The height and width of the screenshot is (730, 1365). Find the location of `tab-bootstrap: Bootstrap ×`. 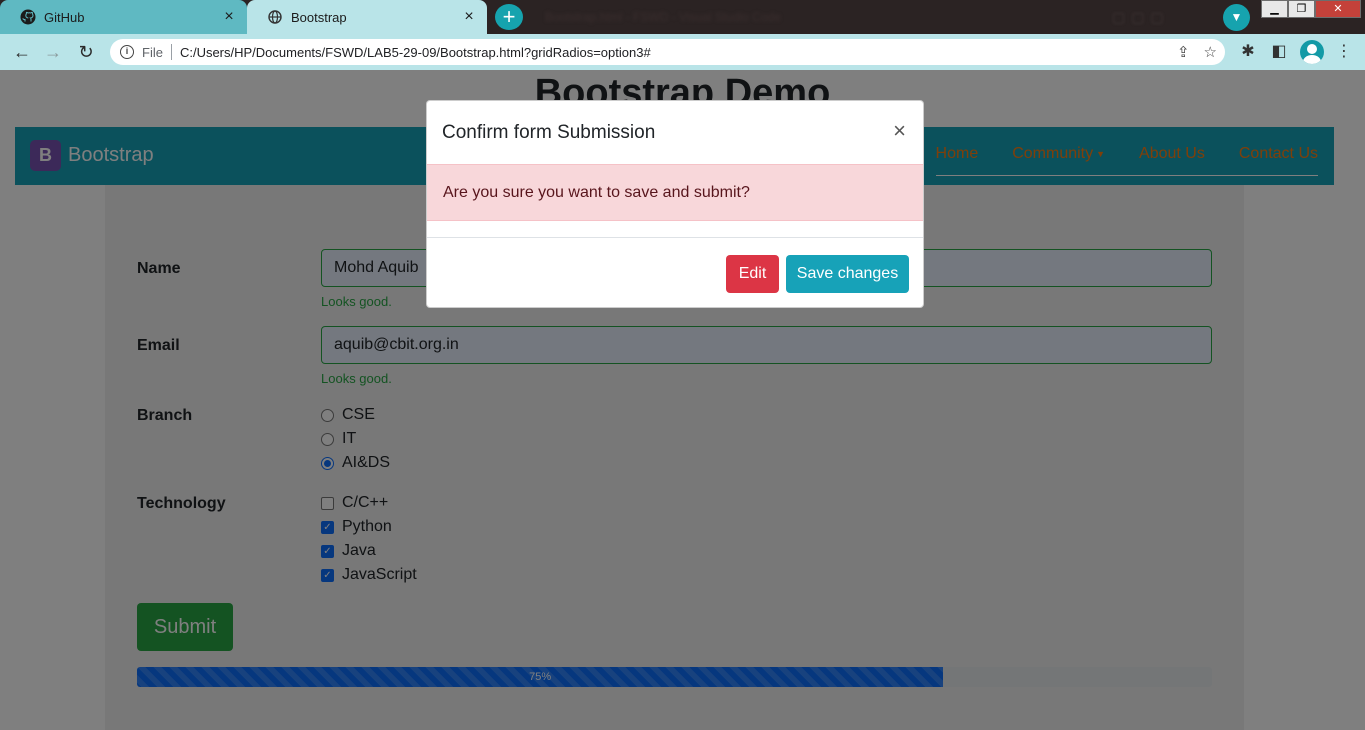

tab-bootstrap: Bootstrap × is located at coordinates (367, 17).